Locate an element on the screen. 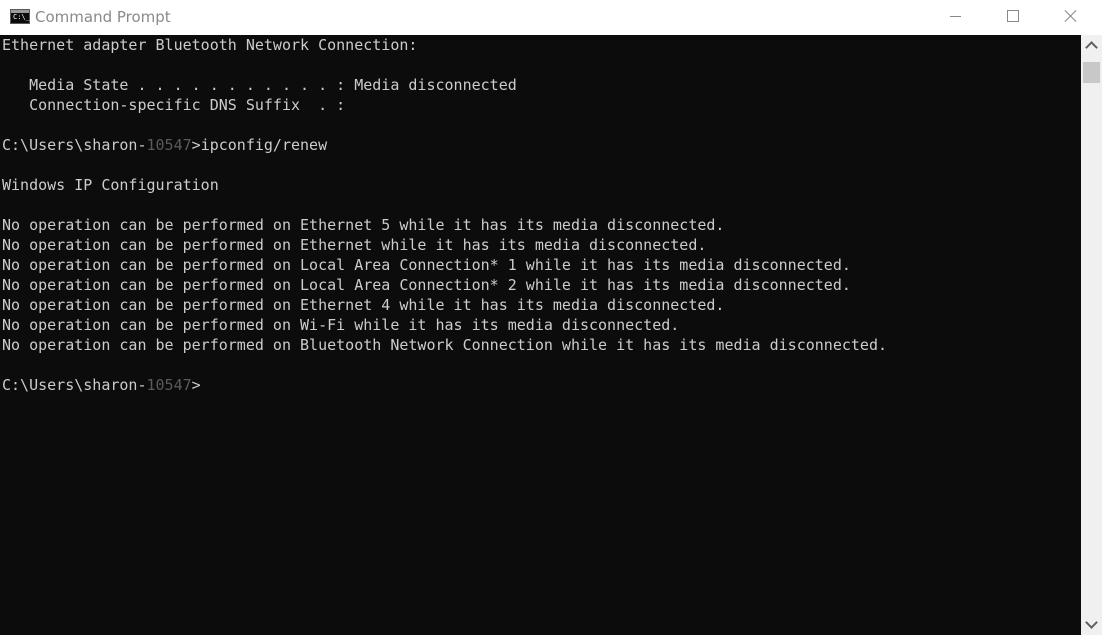 Image resolution: width=1102 pixels, height=635 pixels. console-line: Connection-specific DNS Suffix . : is located at coordinates (174, 105).